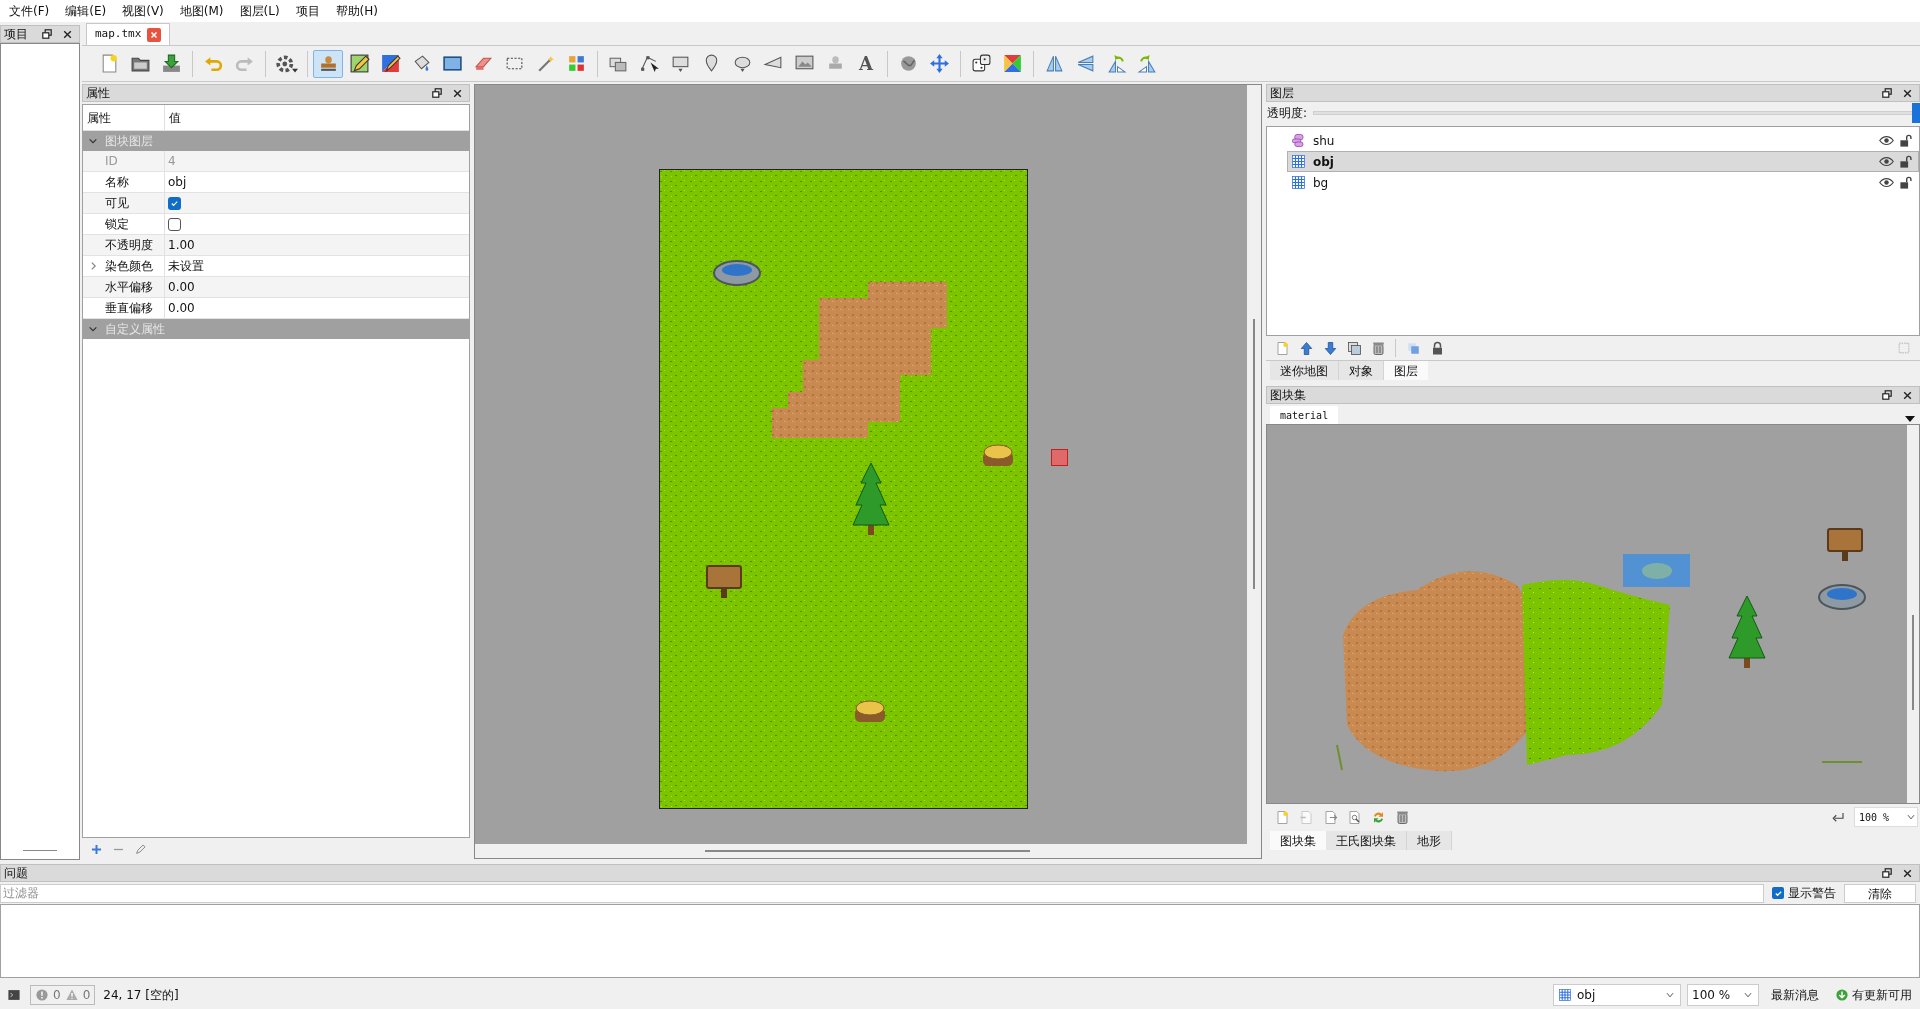 The width and height of the screenshot is (1920, 1009). What do you see at coordinates (42, 994) in the screenshot?
I see `exclamation-circle-icon` at bounding box center [42, 994].